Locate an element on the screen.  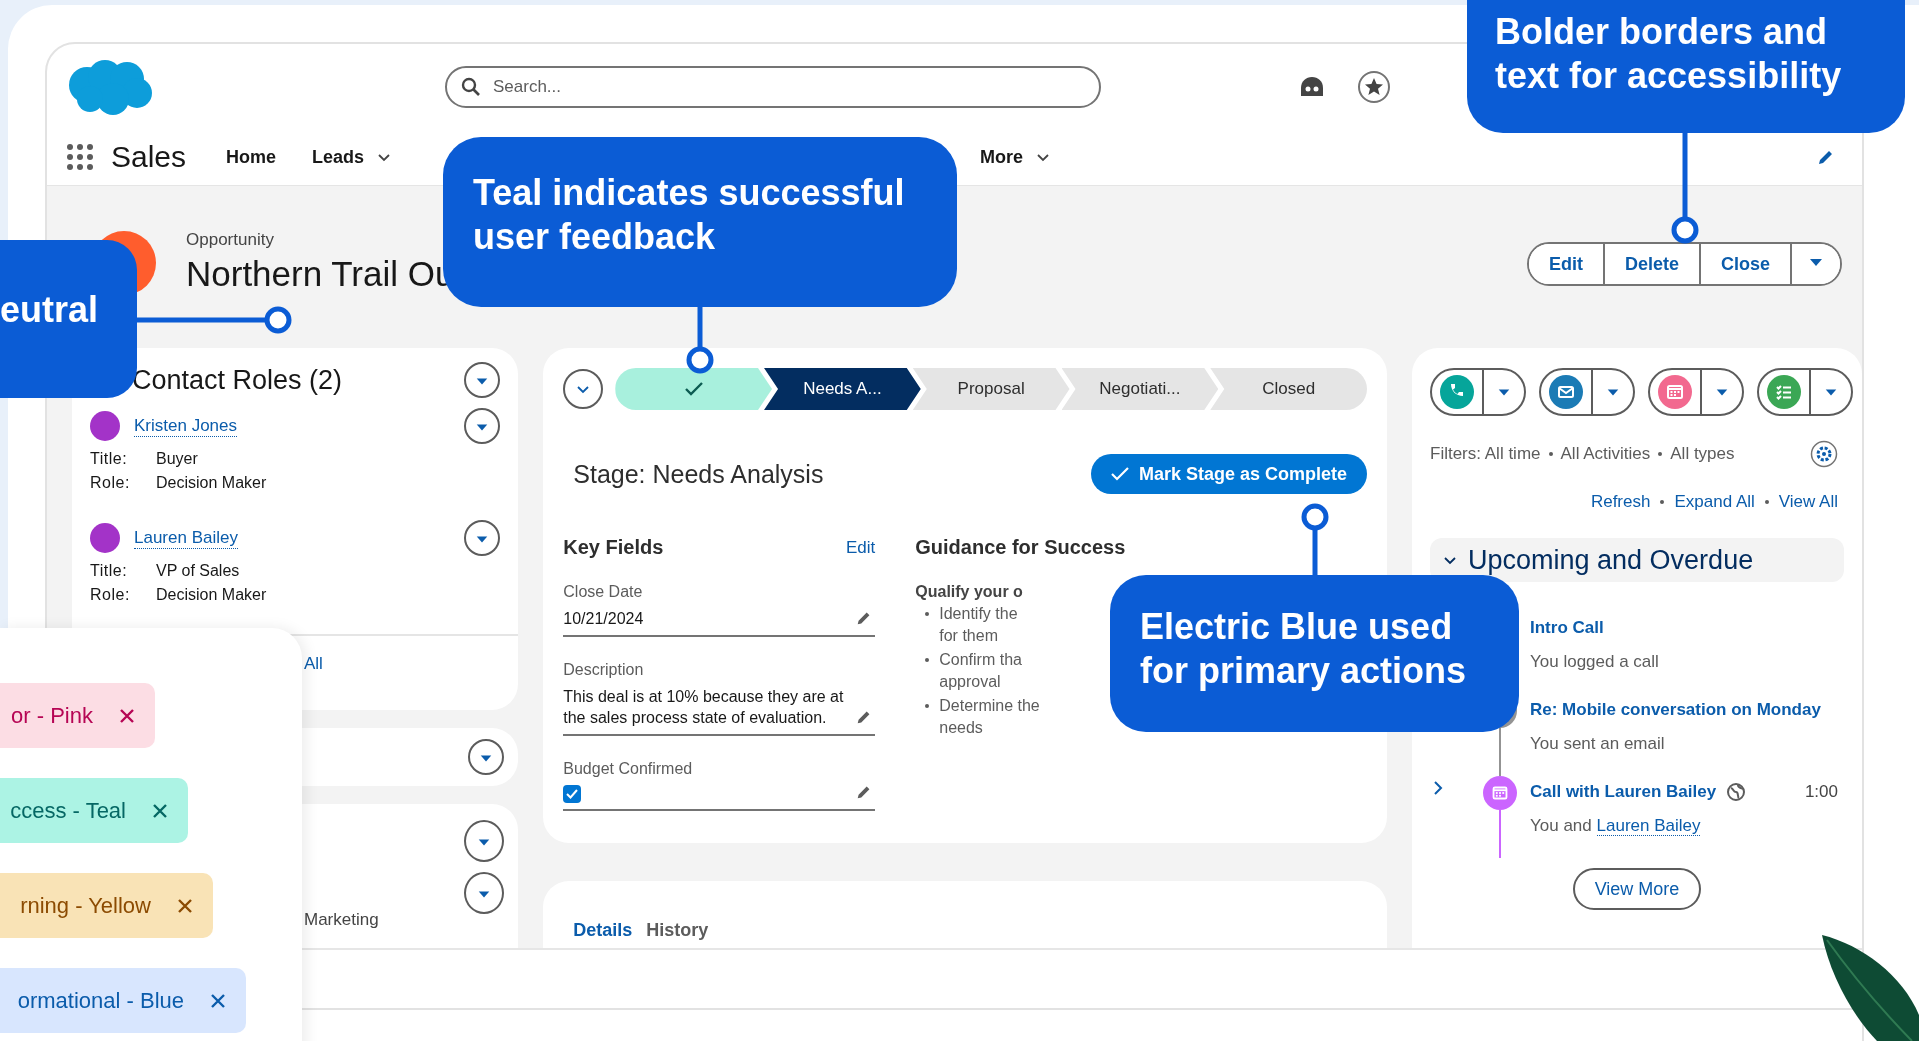
globe-icon is located at coordinates (1736, 792).